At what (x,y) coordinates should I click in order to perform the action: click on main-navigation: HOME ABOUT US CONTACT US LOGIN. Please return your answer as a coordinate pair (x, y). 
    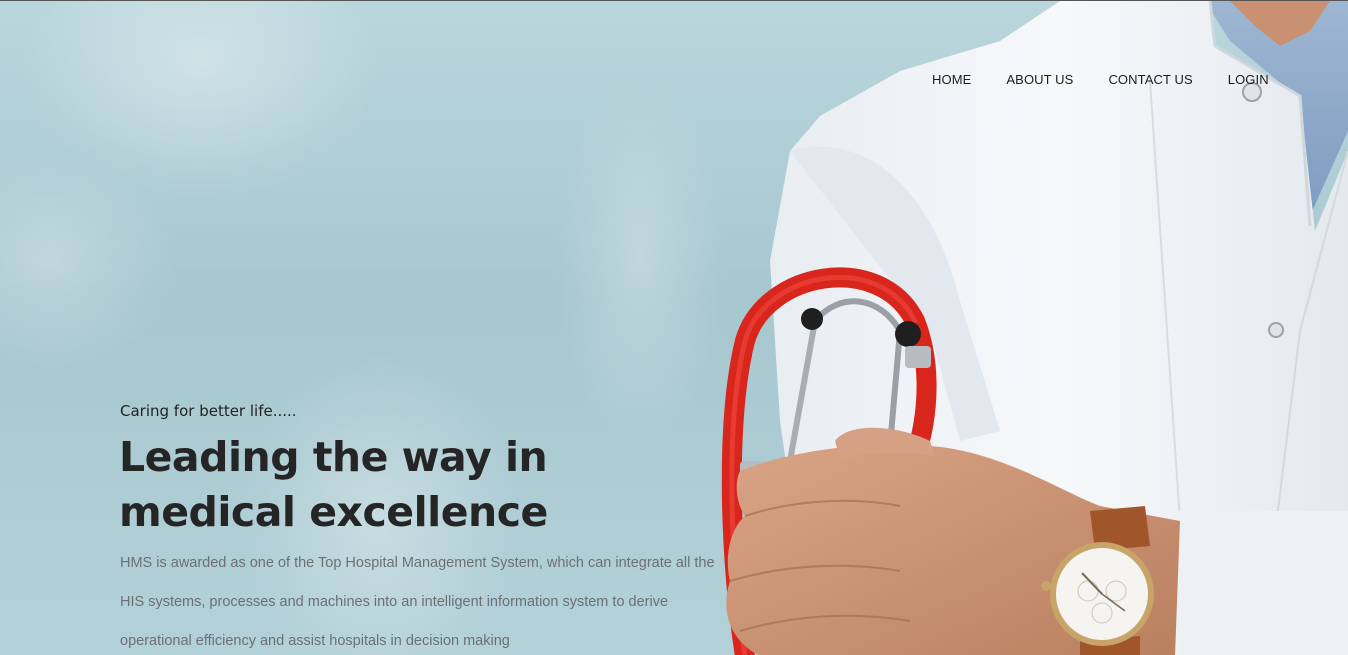
    Looking at the image, I should click on (1100, 79).